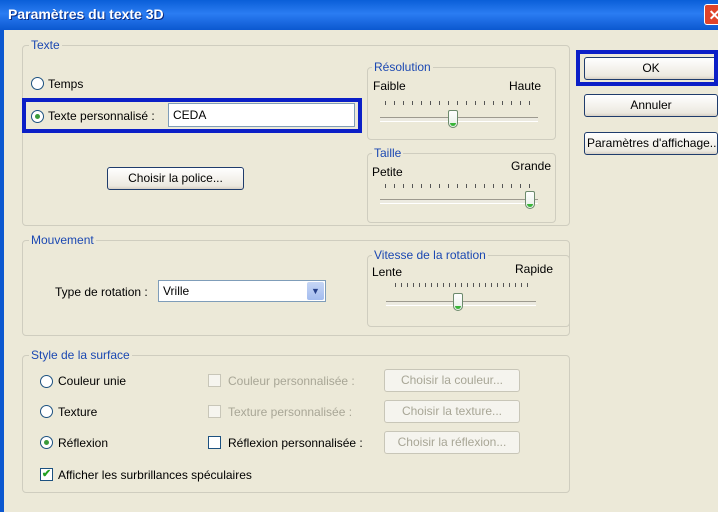 This screenshot has width=718, height=512. I want to click on cancel-button: Annuler, so click(651, 105).